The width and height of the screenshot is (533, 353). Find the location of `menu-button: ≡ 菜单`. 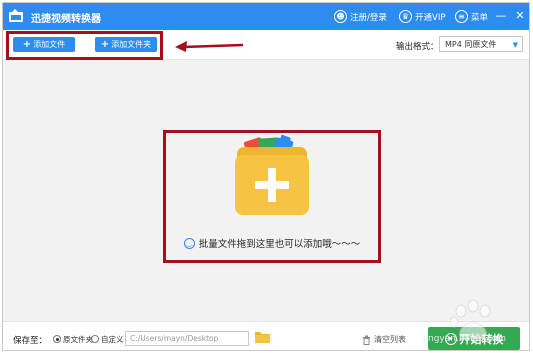

menu-button: ≡ 菜单 is located at coordinates (471, 16).